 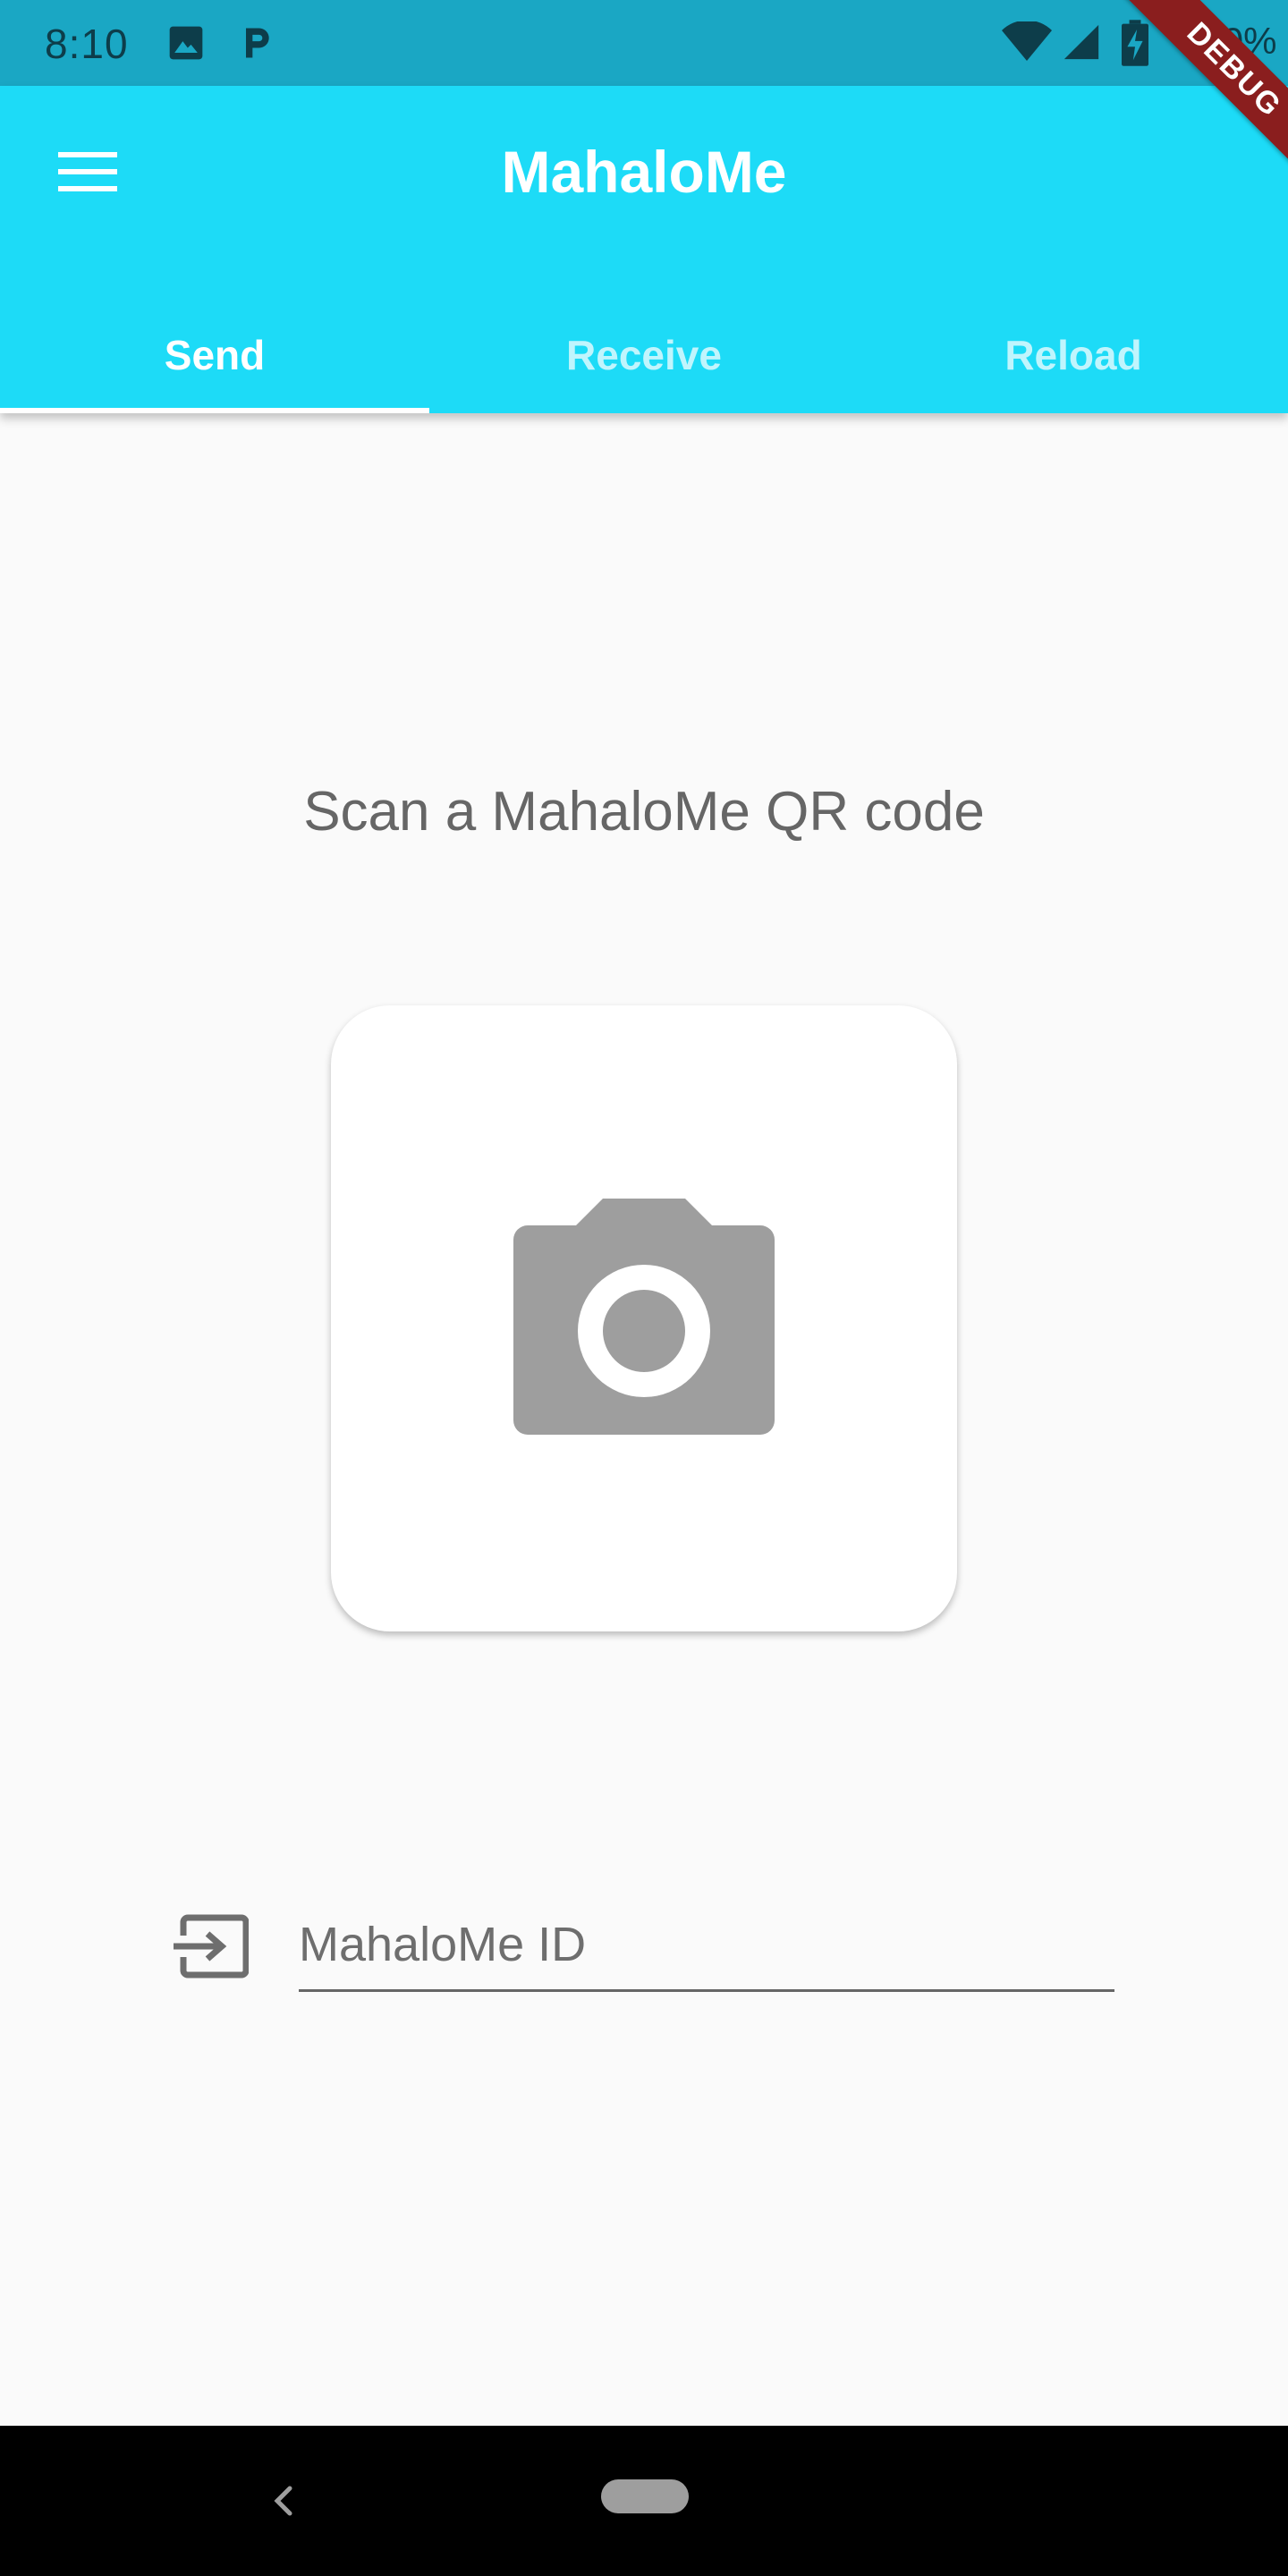 What do you see at coordinates (1081, 44) in the screenshot?
I see `signal-icon` at bounding box center [1081, 44].